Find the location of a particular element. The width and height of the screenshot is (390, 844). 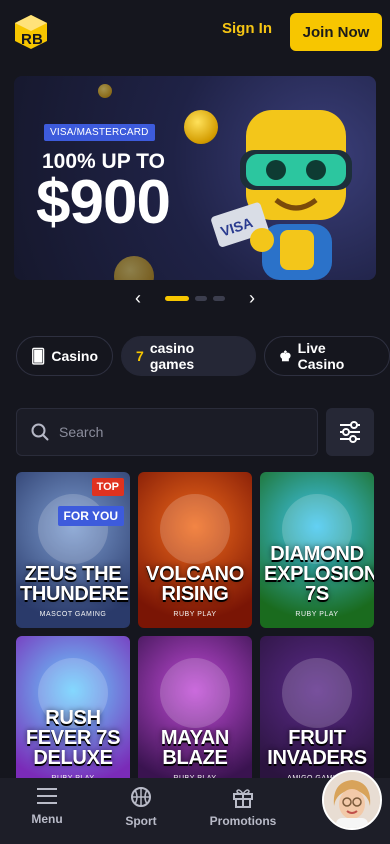

carousel-controls: ‹ › is located at coordinates (195, 298).